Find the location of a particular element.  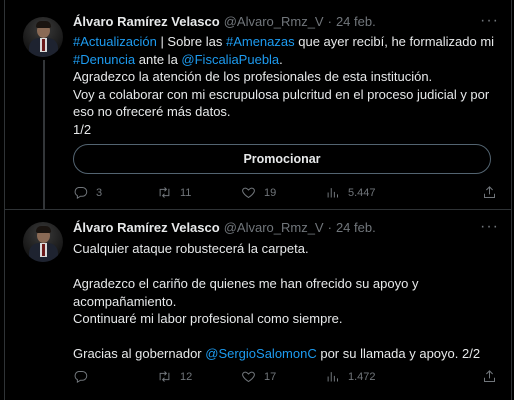

tweet-actions: 3 11 19 5.447 is located at coordinates (285, 192).